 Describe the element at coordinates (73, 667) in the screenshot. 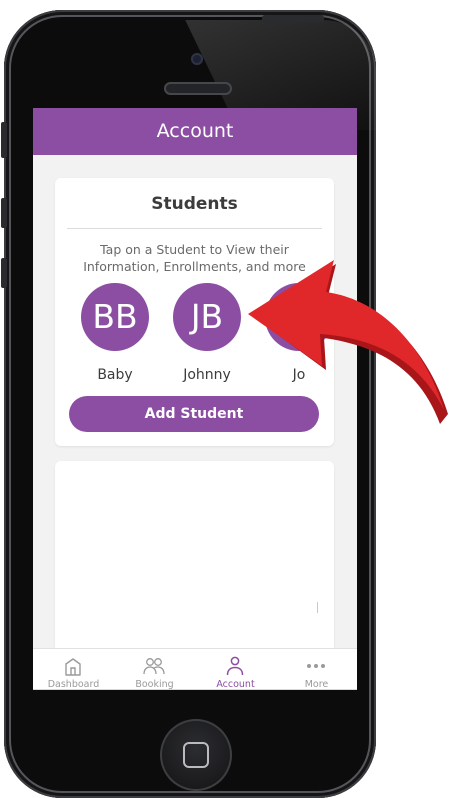

I see `home-icon` at that location.